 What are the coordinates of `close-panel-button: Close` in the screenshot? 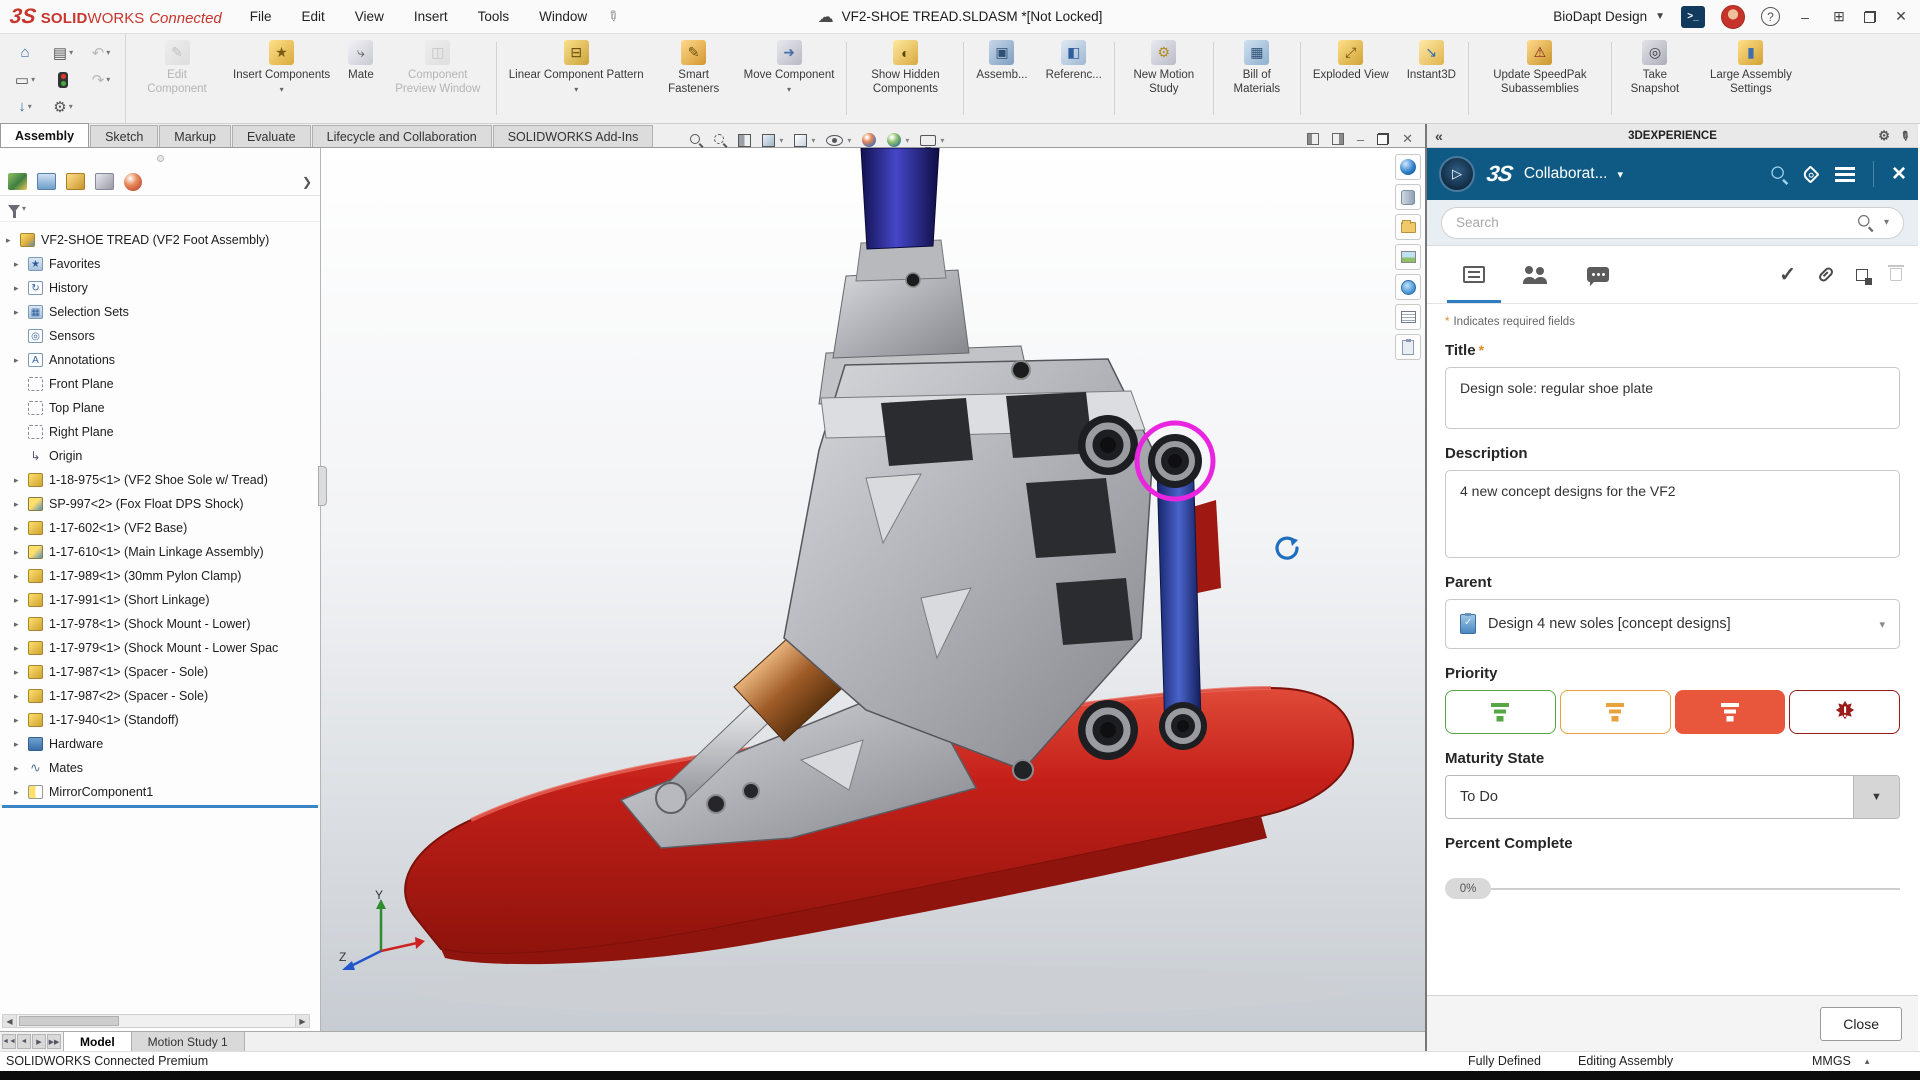 It's located at (1861, 1023).